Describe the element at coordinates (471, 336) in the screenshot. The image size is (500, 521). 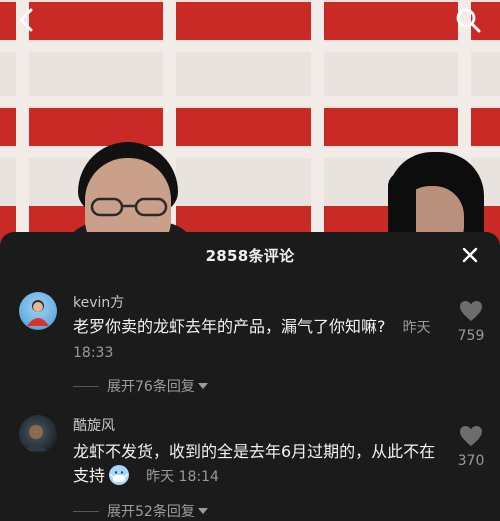
I see `like-count: 759` at that location.